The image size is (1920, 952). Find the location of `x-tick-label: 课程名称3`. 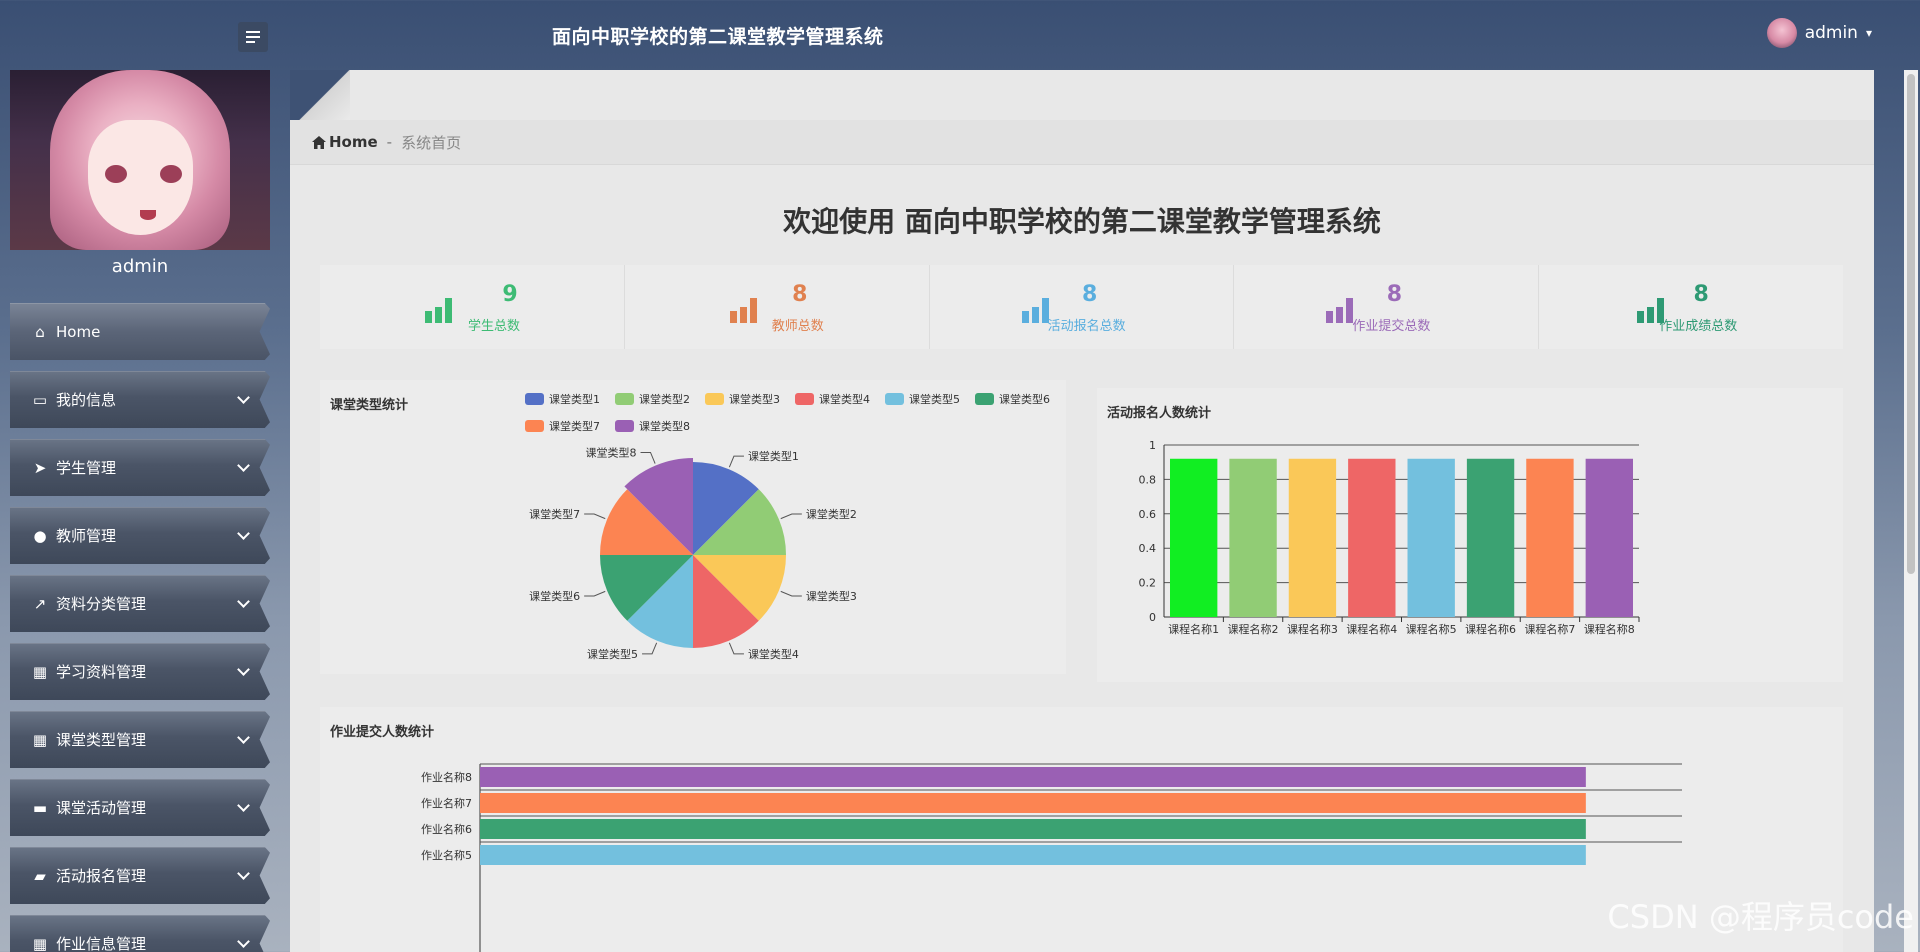

x-tick-label: 课程名称3 is located at coordinates (1312, 629).